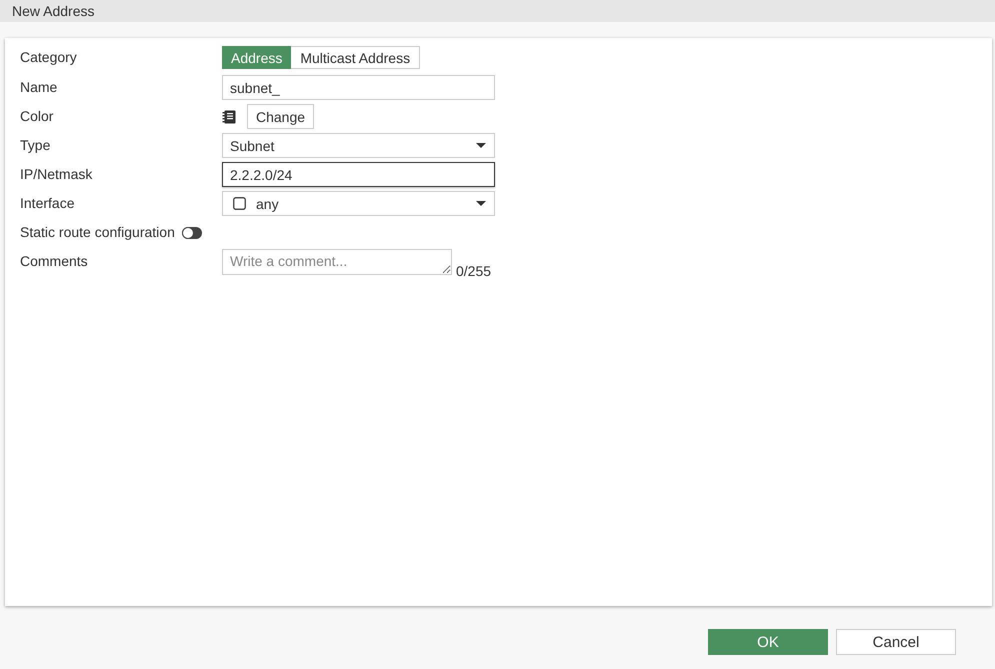 The width and height of the screenshot is (995, 669). What do you see at coordinates (358, 145) in the screenshot?
I see `select-field: Subnet` at bounding box center [358, 145].